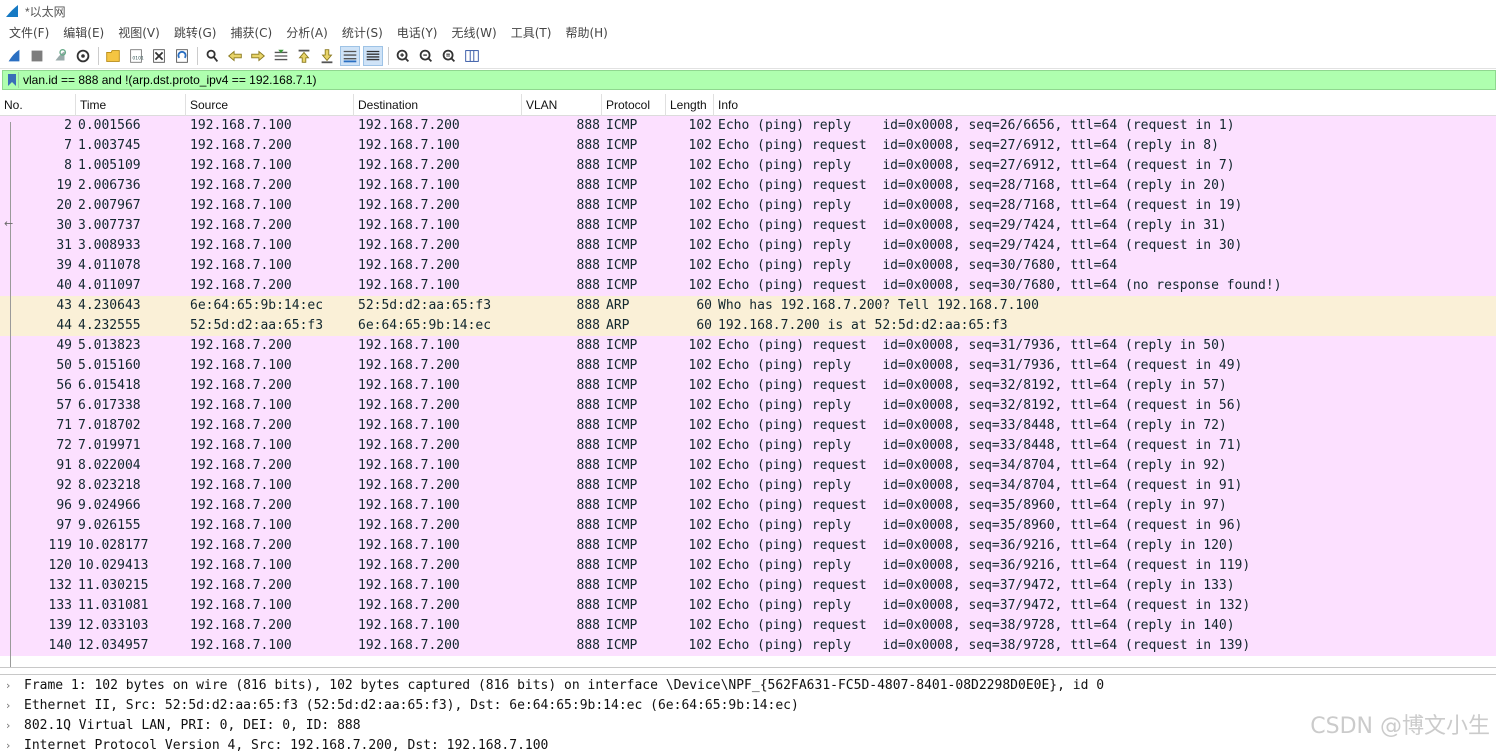 This screenshot has height=752, width=1496. What do you see at coordinates (1105, 105) in the screenshot?
I see `column-header-info: Info` at bounding box center [1105, 105].